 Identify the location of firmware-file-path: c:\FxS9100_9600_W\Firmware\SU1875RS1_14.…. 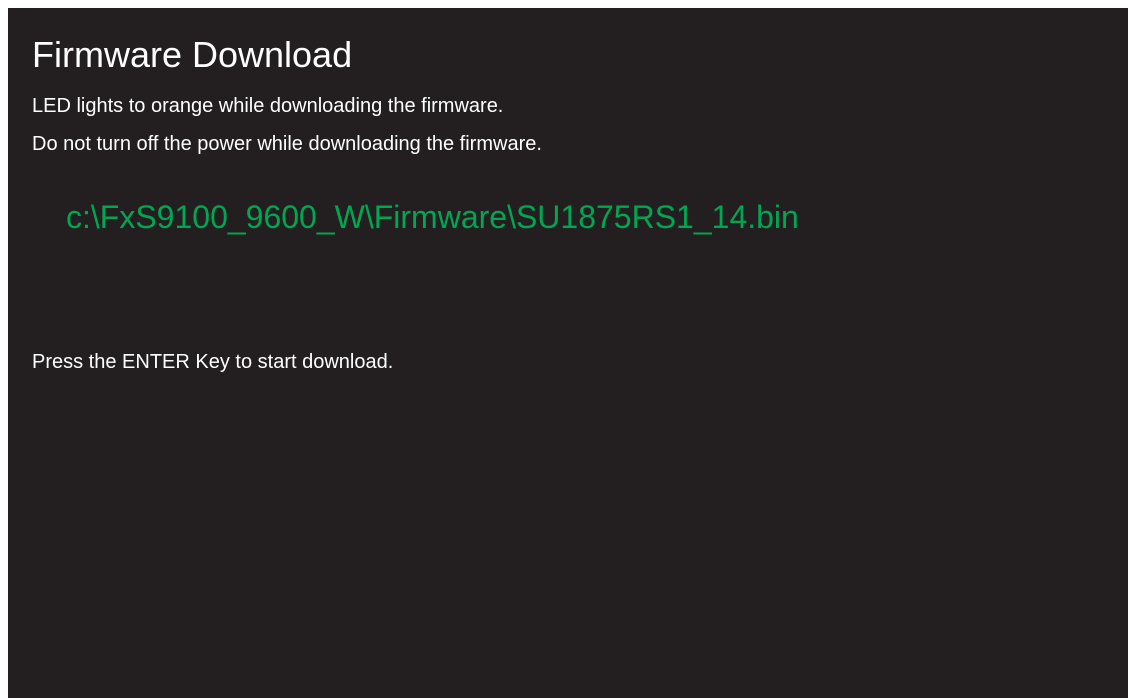
(432, 217).